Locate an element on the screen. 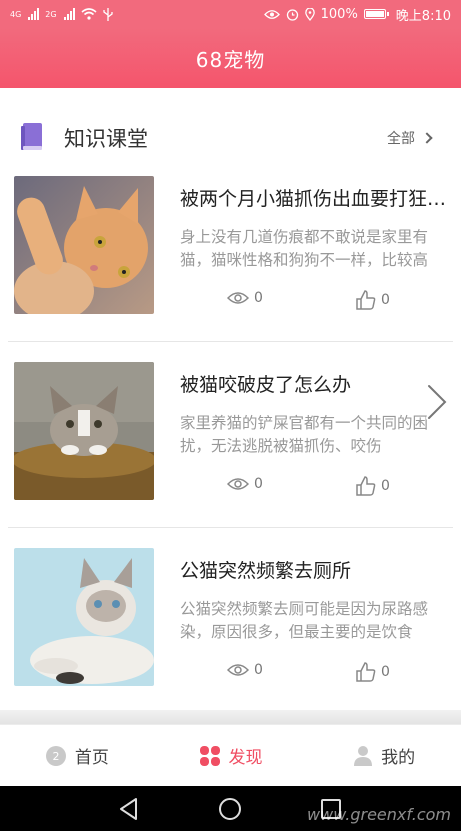  home-icon: 2 is located at coordinates (55, 755).